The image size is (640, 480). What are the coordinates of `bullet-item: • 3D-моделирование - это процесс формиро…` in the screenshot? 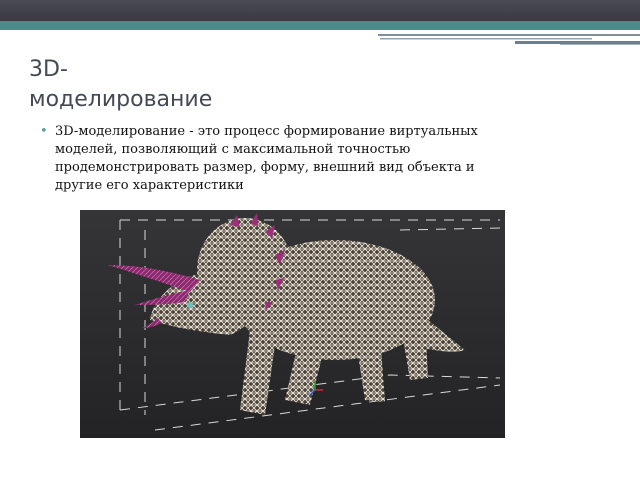 It's located at (275, 159).